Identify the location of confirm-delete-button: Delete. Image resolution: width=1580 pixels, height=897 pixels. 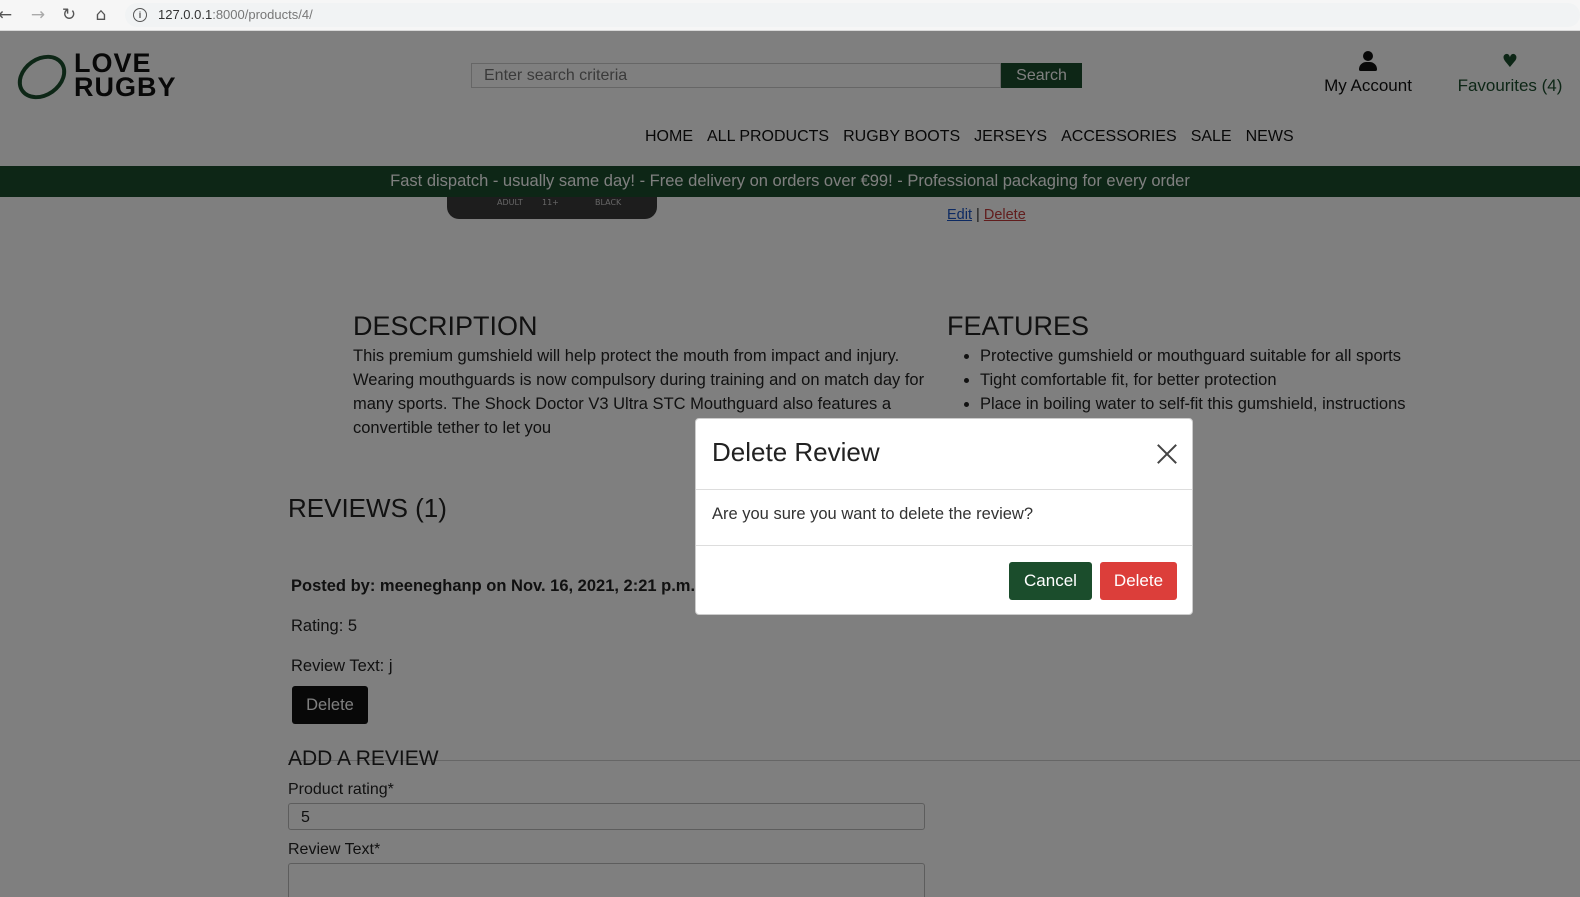
(1138, 581).